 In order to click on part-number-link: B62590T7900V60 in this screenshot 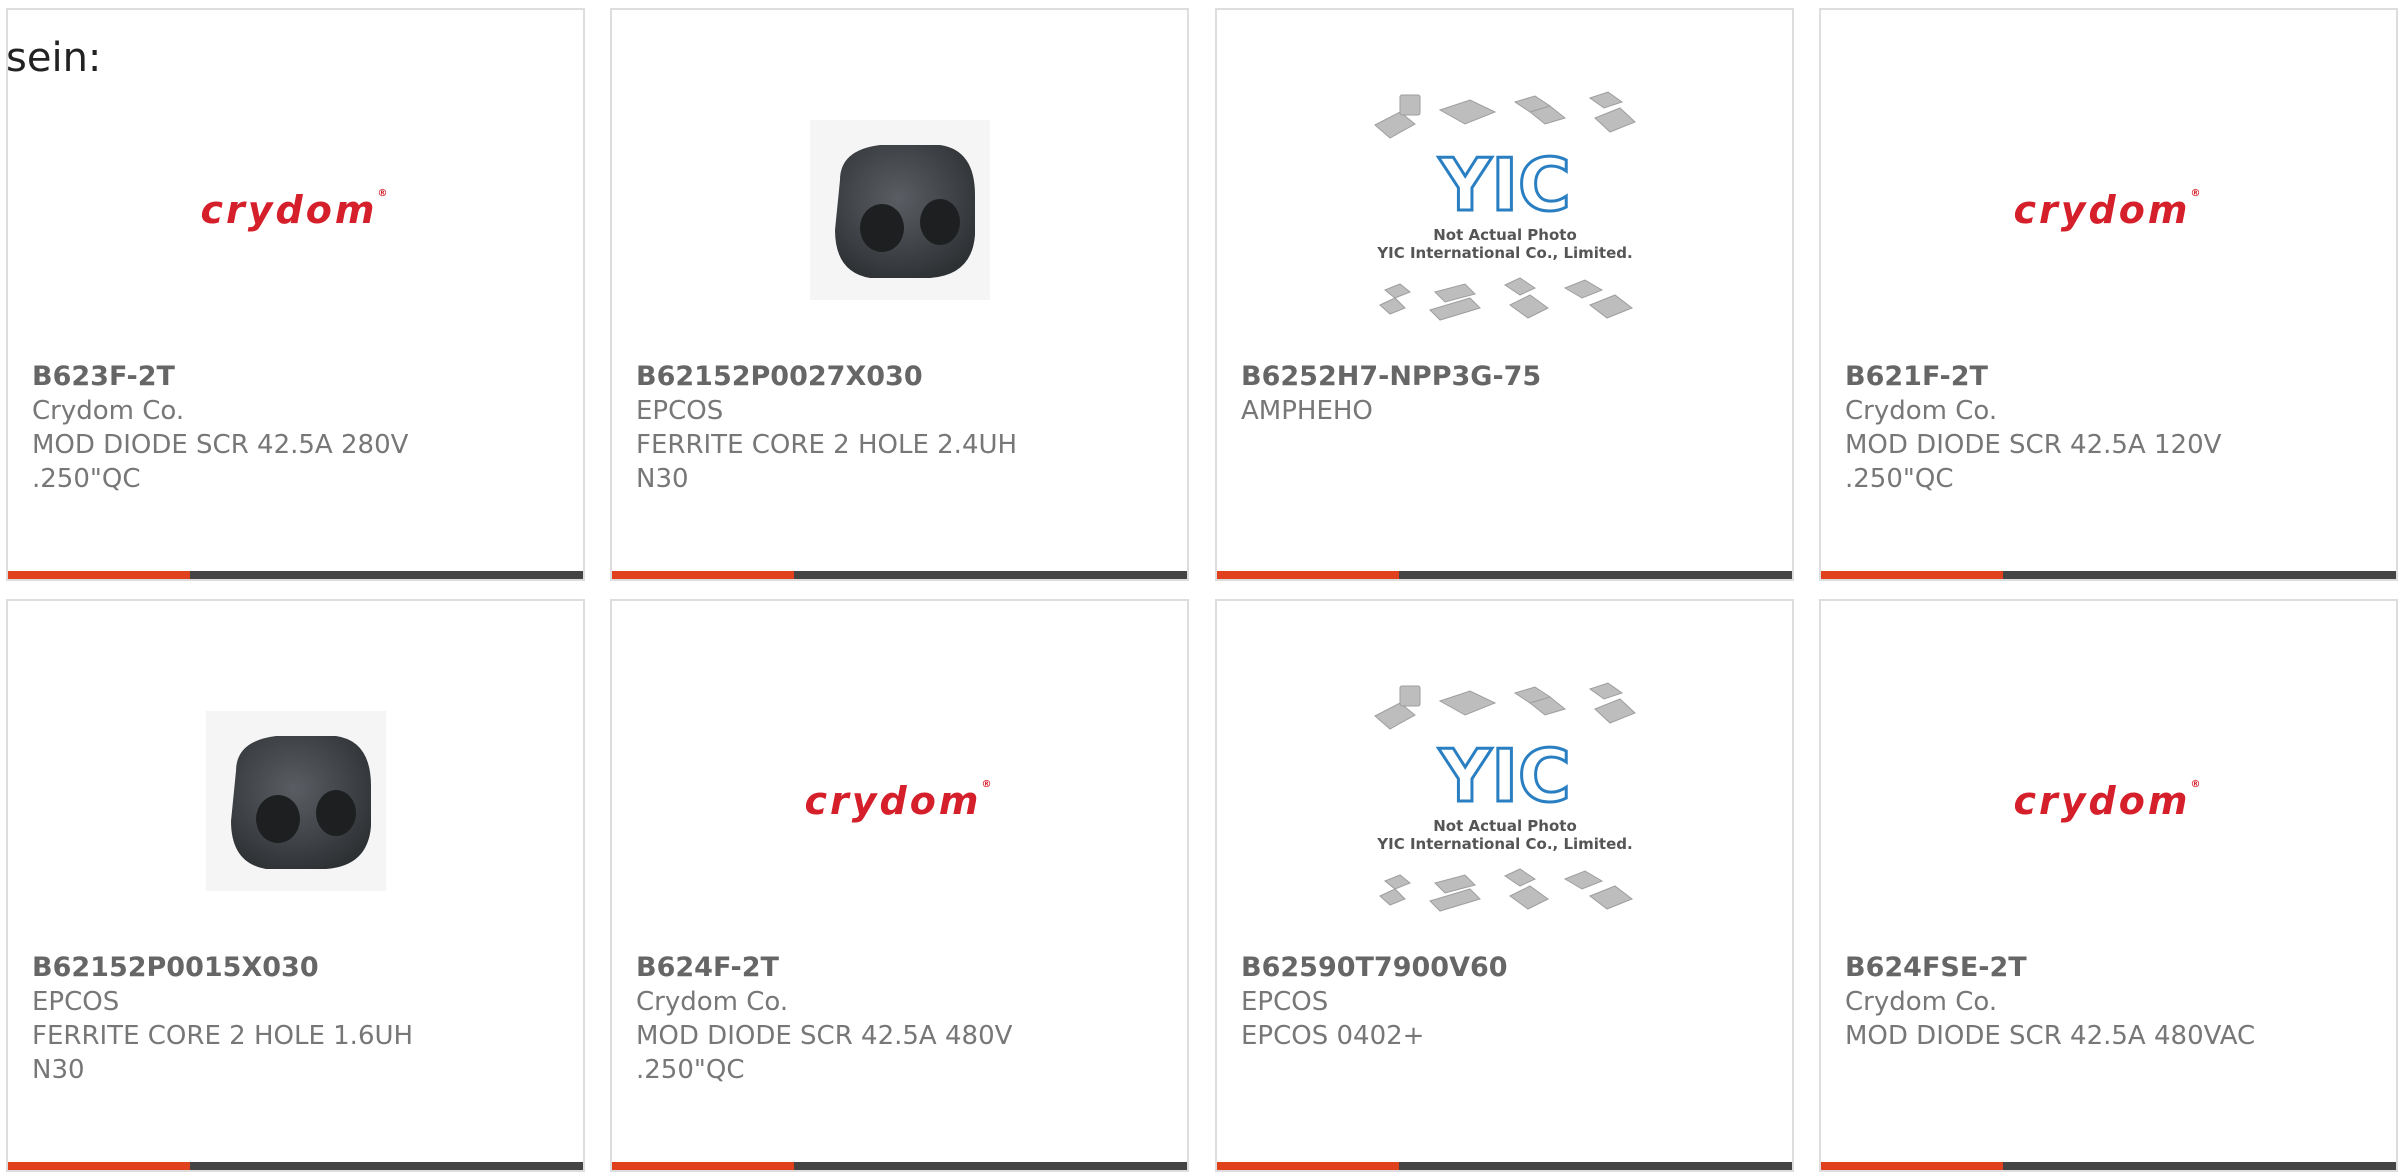, I will do `click(1504, 968)`.